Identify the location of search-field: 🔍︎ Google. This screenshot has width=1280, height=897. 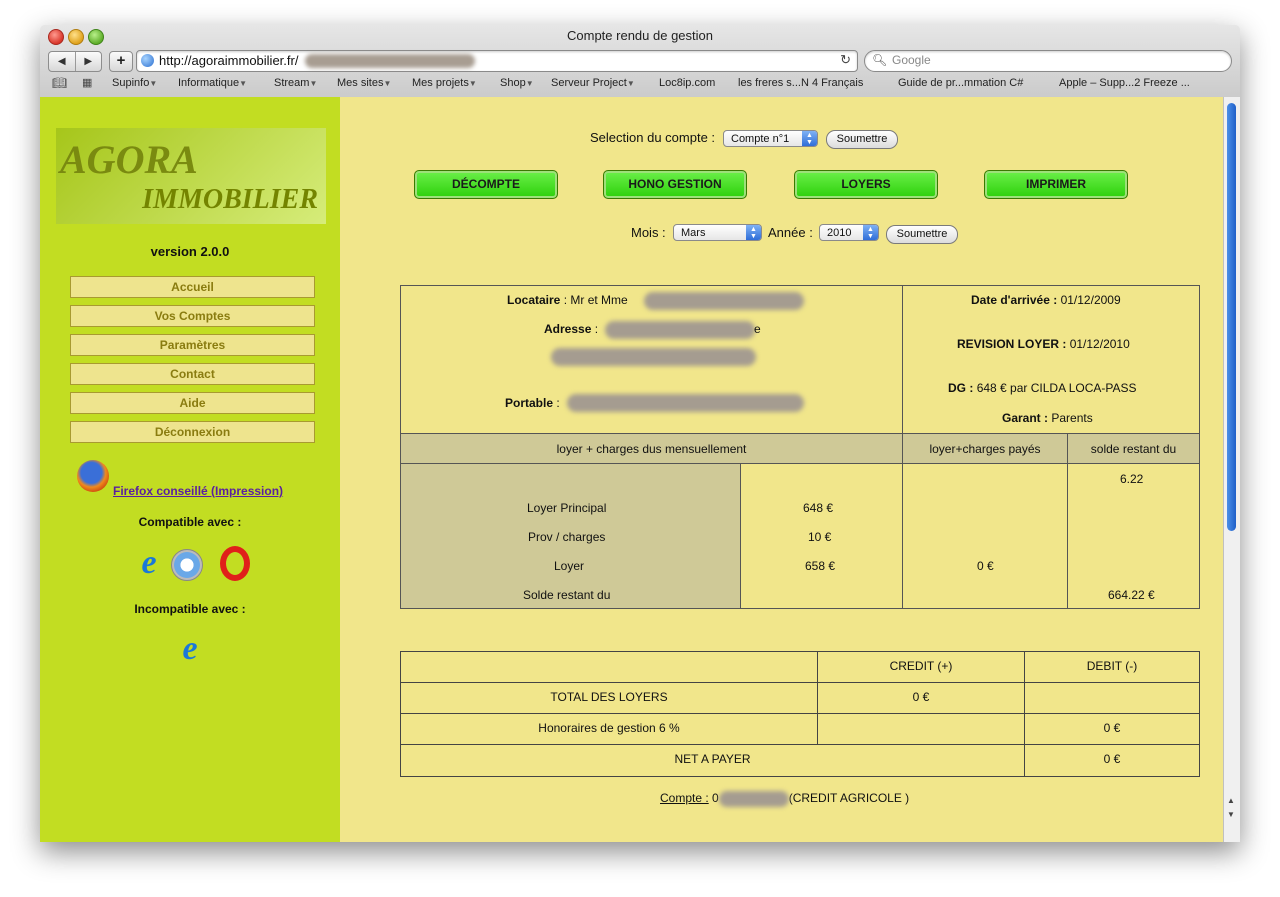
(1048, 61).